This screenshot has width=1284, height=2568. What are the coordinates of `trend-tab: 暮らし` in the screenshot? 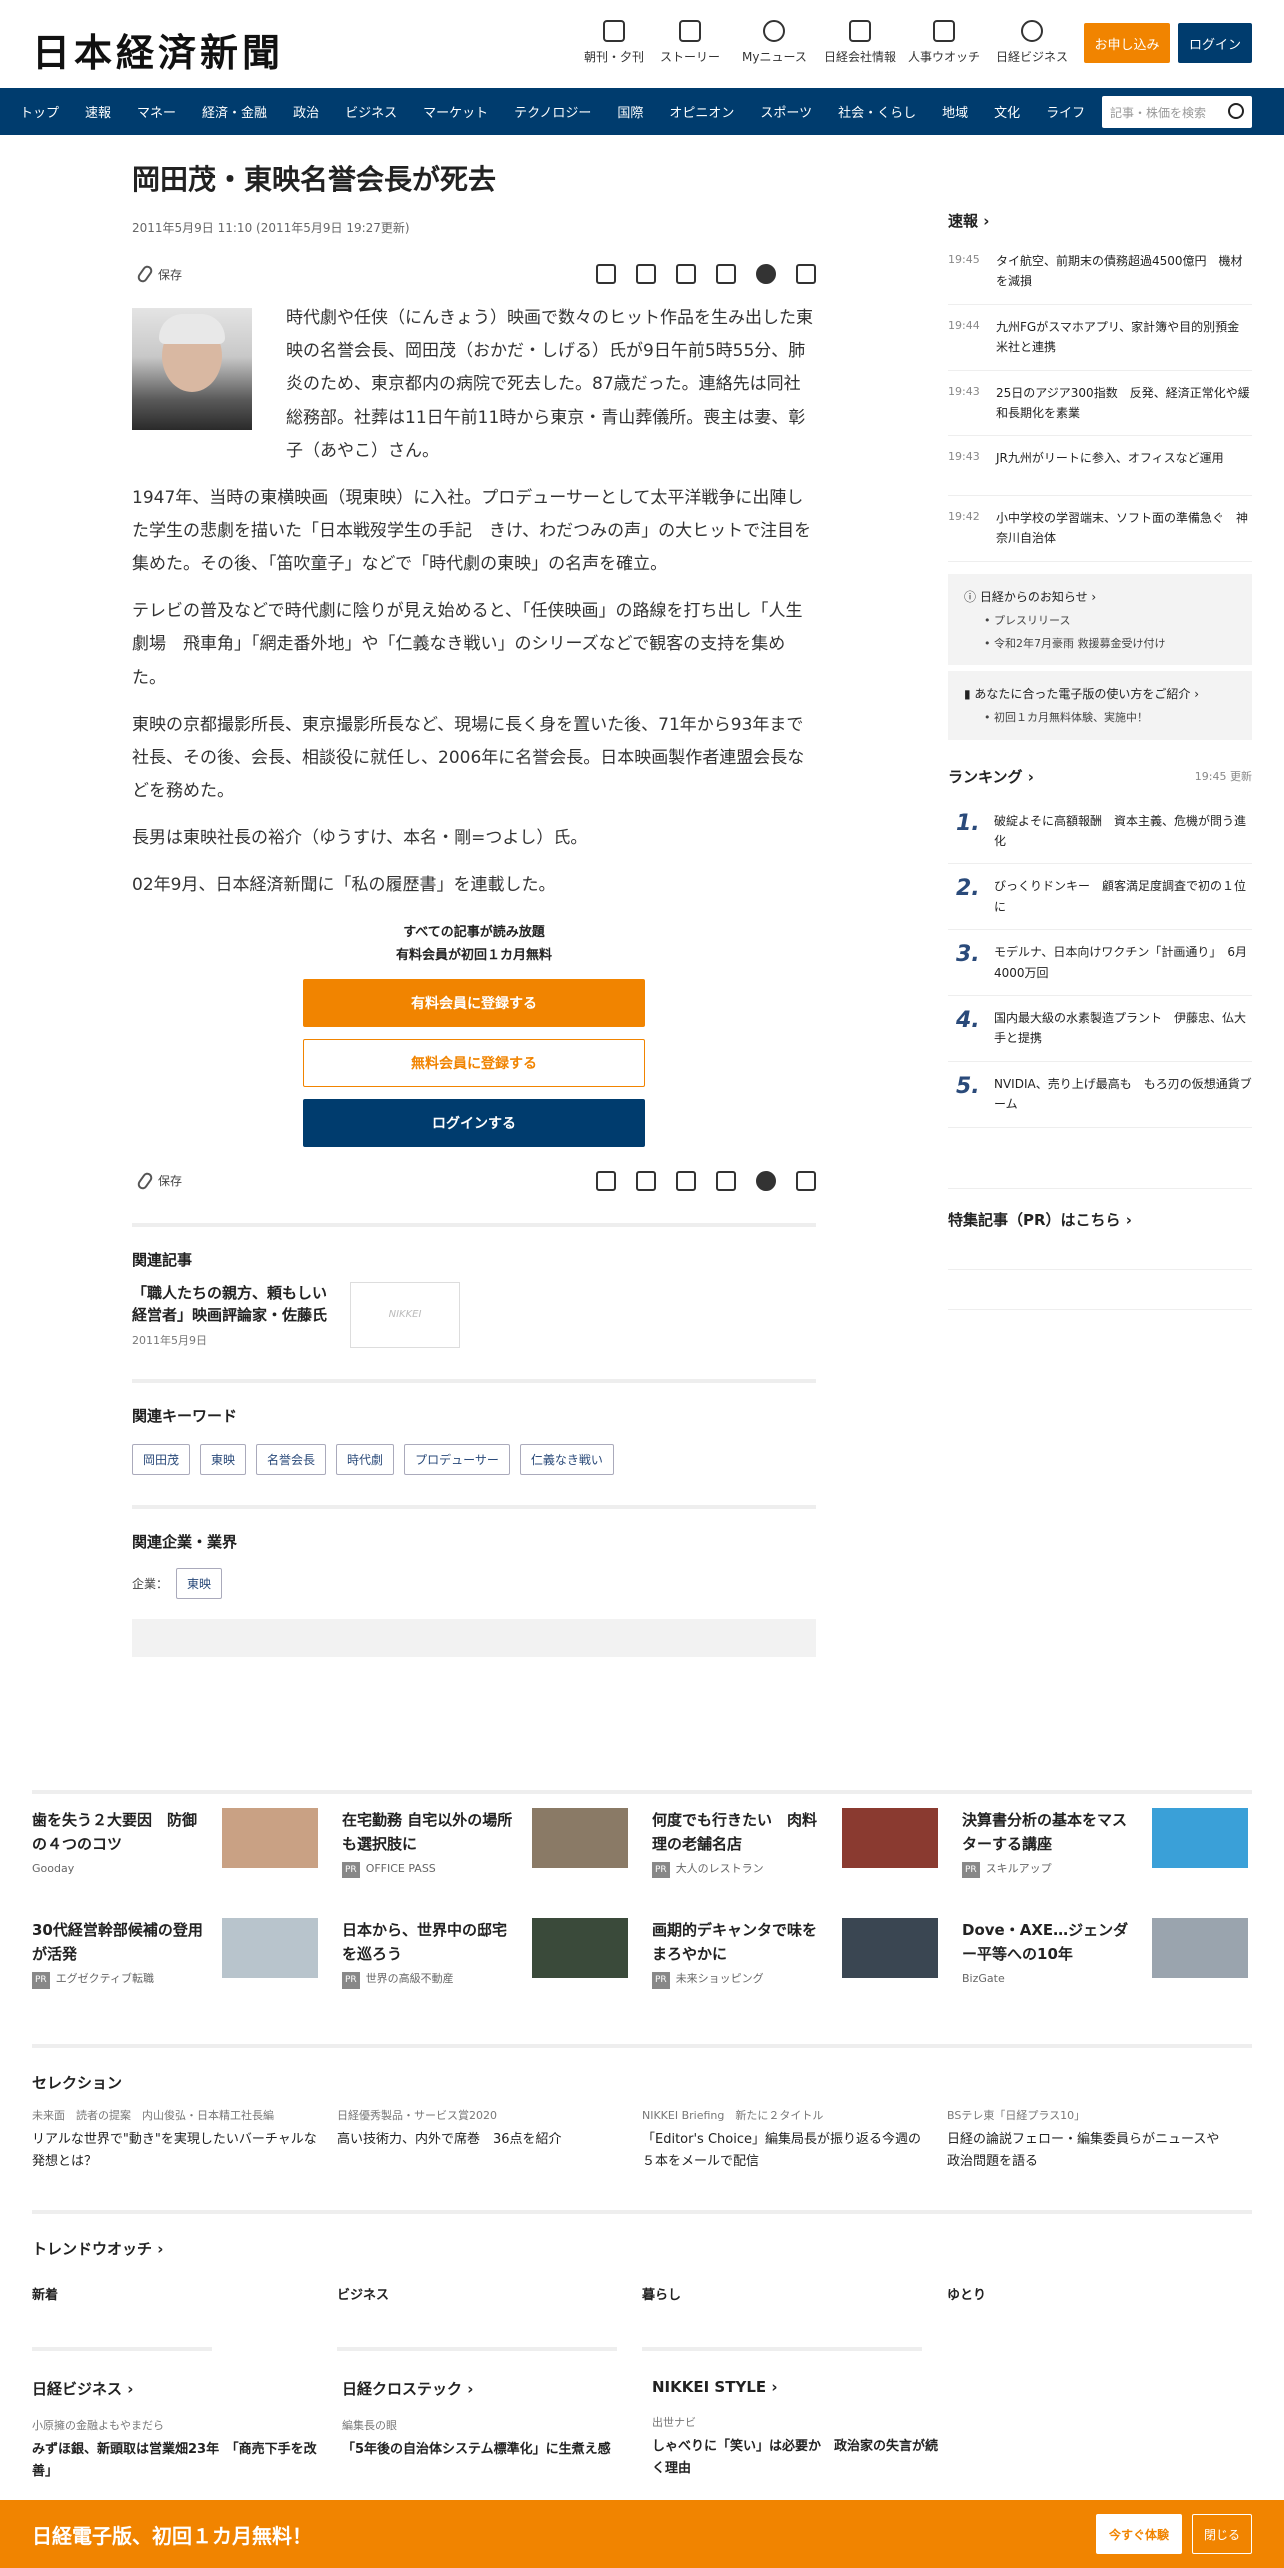 It's located at (794, 2315).